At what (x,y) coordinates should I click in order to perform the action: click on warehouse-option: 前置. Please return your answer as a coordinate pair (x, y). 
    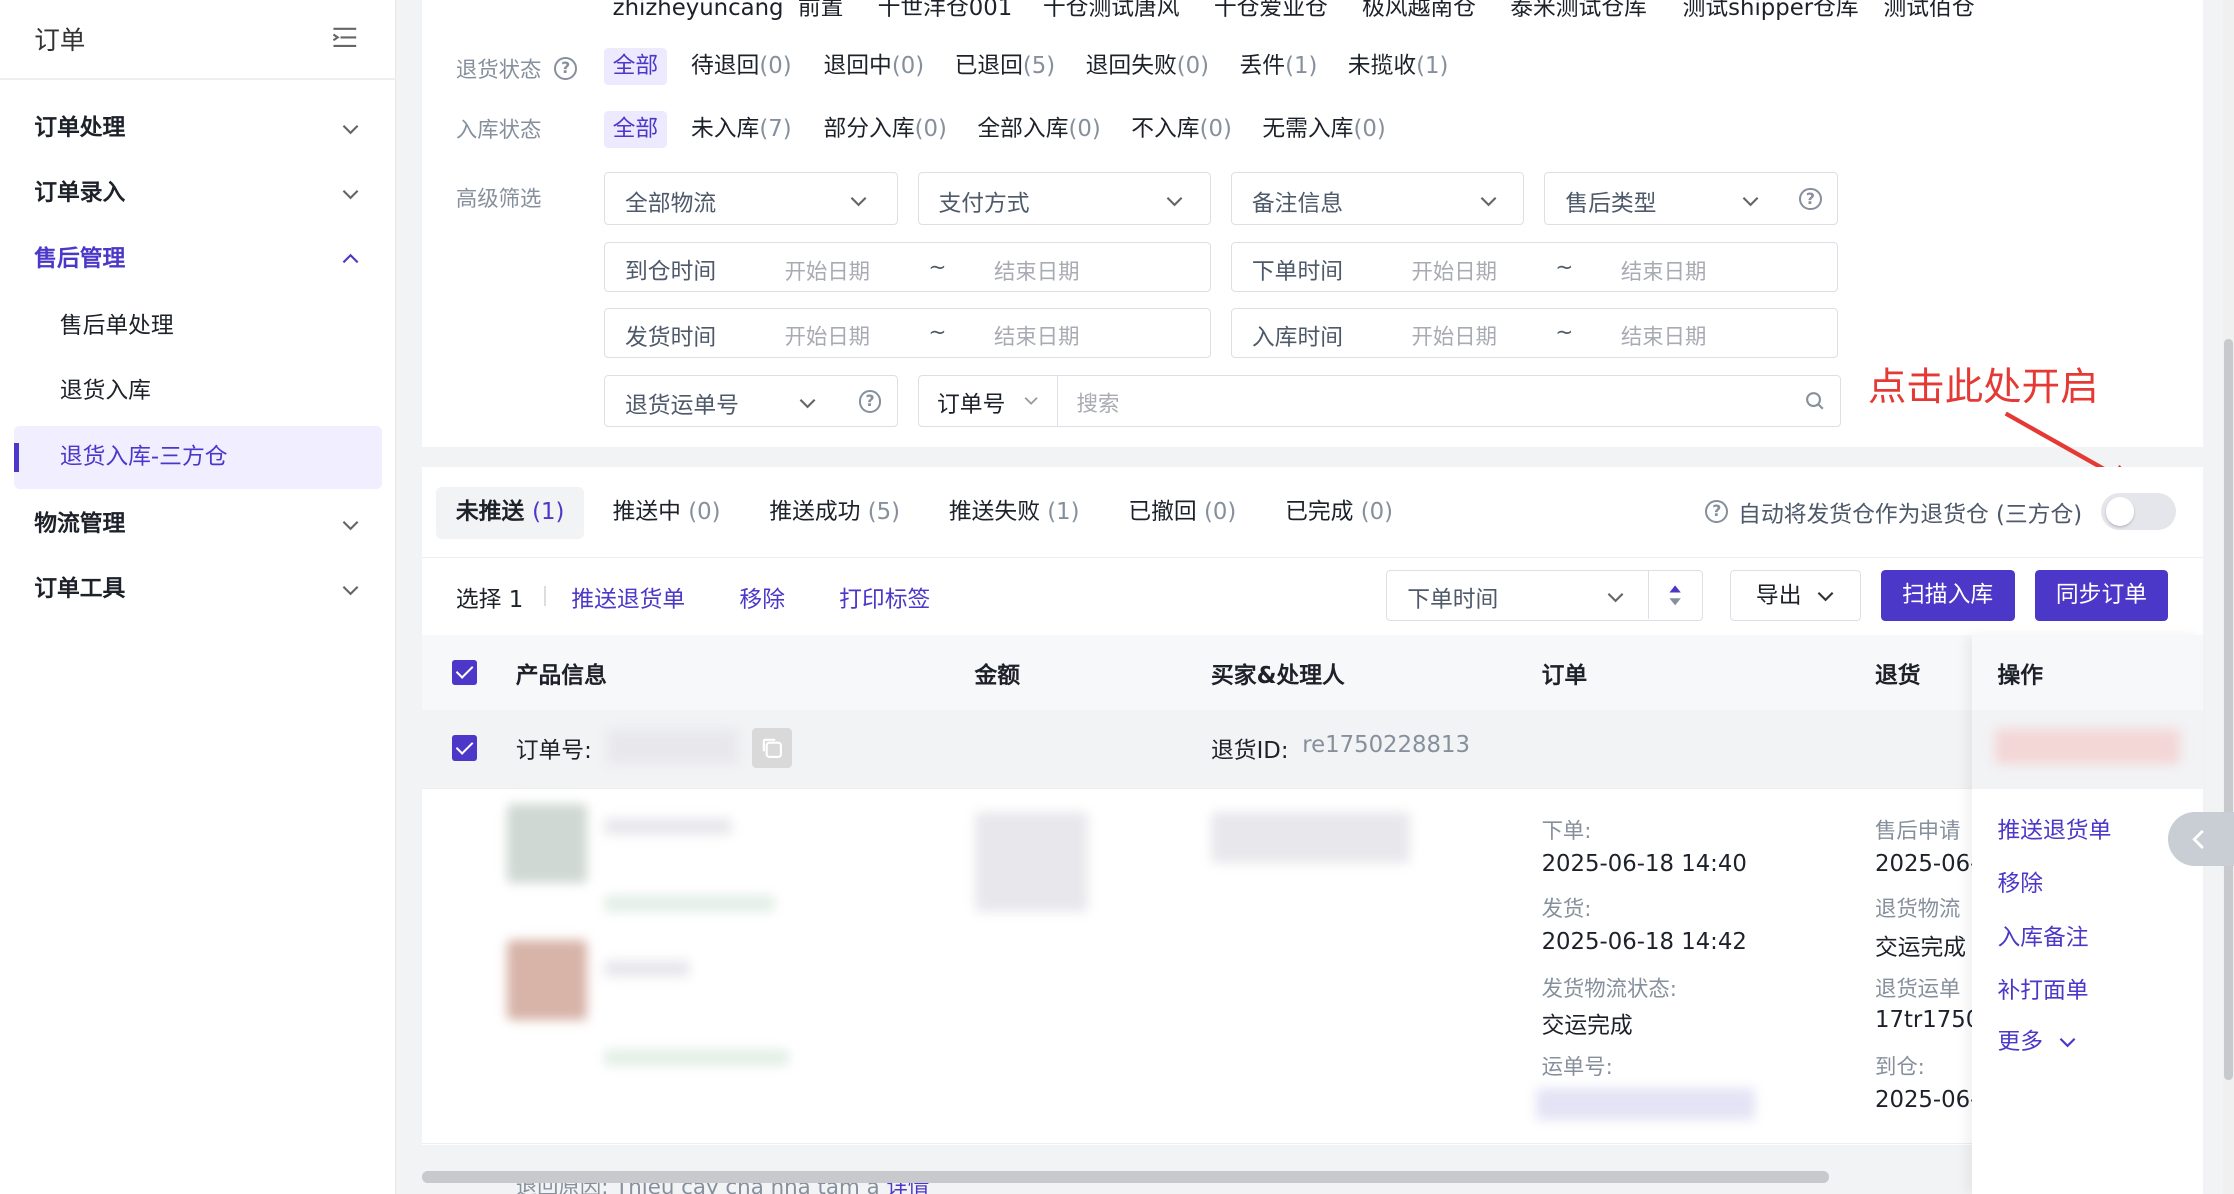
    Looking at the image, I should click on (820, 13).